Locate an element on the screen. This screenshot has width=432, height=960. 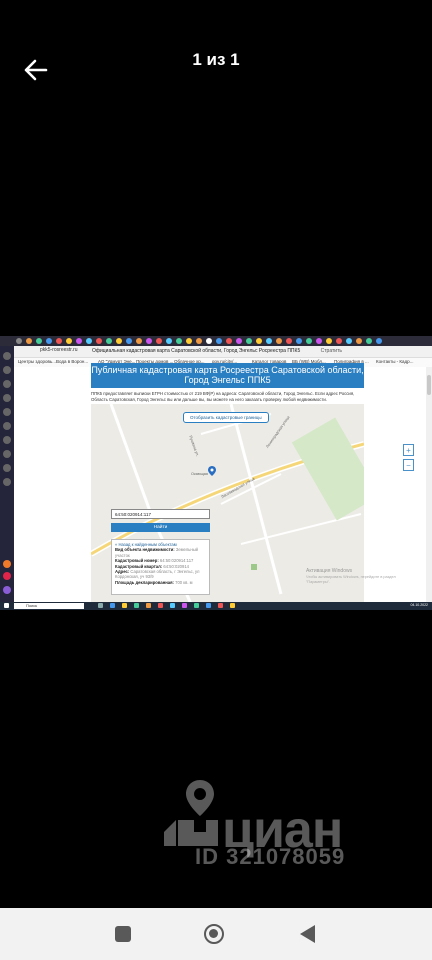
show-boundaries-button: Отобразить кадастровые границы is located at coordinates (226, 417).